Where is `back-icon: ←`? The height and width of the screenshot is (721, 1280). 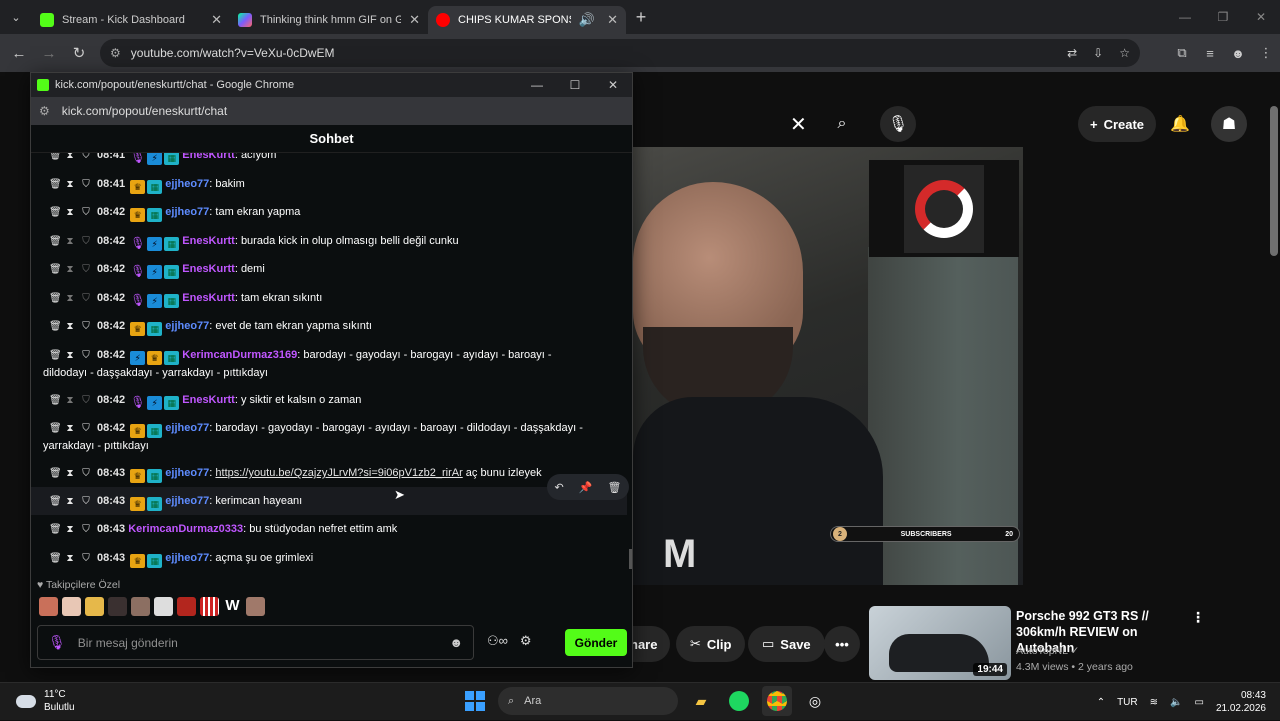 back-icon: ← is located at coordinates (19, 53).